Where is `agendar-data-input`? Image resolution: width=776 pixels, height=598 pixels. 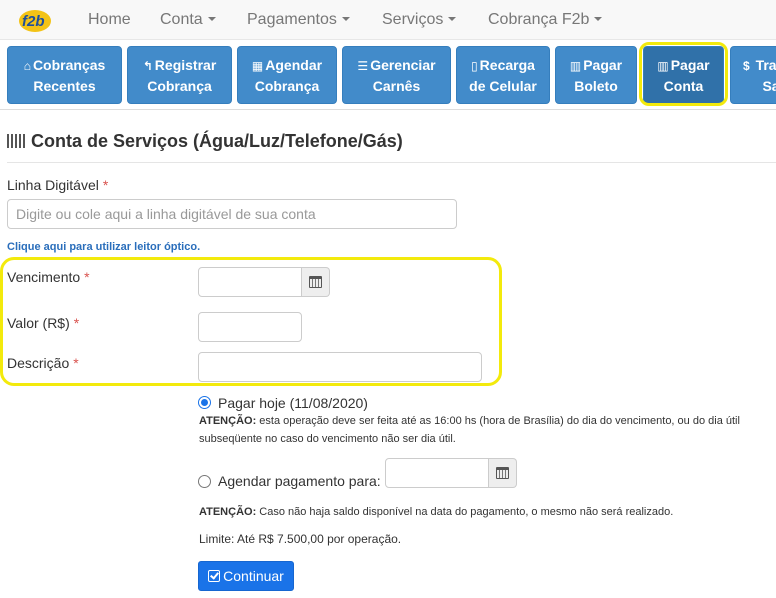
agendar-data-input is located at coordinates (437, 473).